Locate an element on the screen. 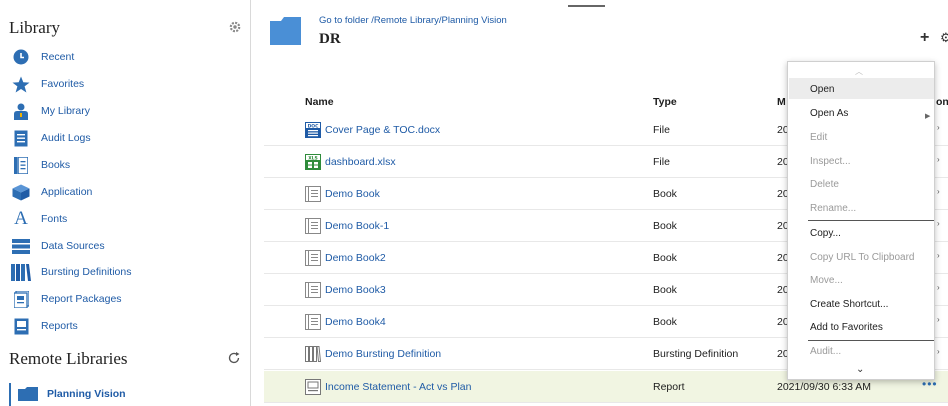 This screenshot has height=406, width=948. sidebar-item-books: Books is located at coordinates (40, 165).